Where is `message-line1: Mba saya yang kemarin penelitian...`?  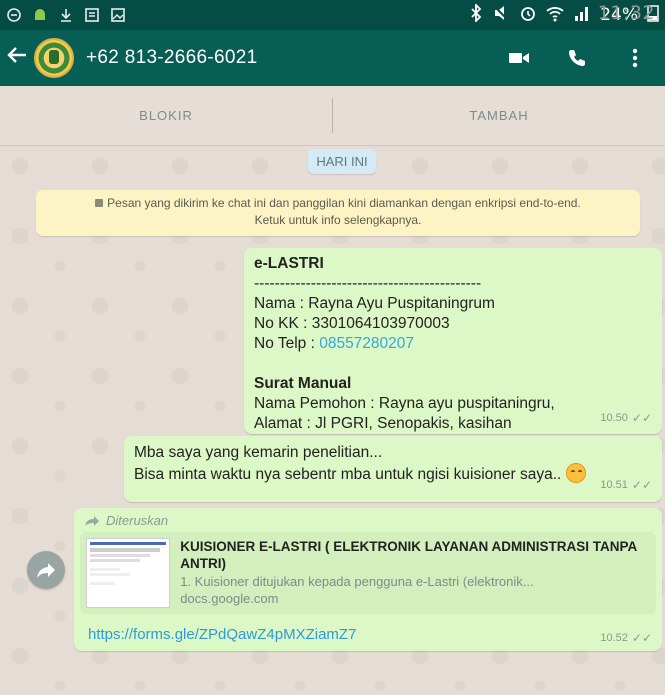 message-line1: Mba saya yang kemarin penelitian... is located at coordinates (258, 452).